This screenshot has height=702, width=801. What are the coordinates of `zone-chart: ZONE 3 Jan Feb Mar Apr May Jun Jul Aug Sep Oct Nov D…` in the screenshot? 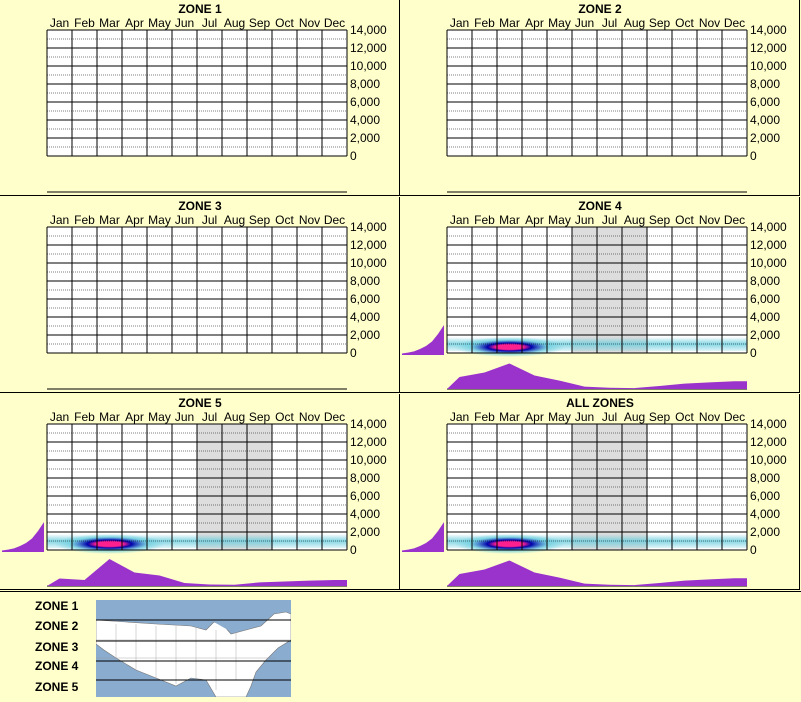 It's located at (216, 294).